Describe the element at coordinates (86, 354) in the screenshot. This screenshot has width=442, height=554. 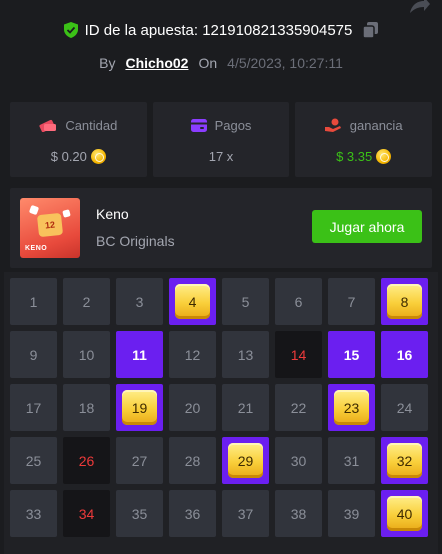
I see `keno-cell-10: 10` at that location.